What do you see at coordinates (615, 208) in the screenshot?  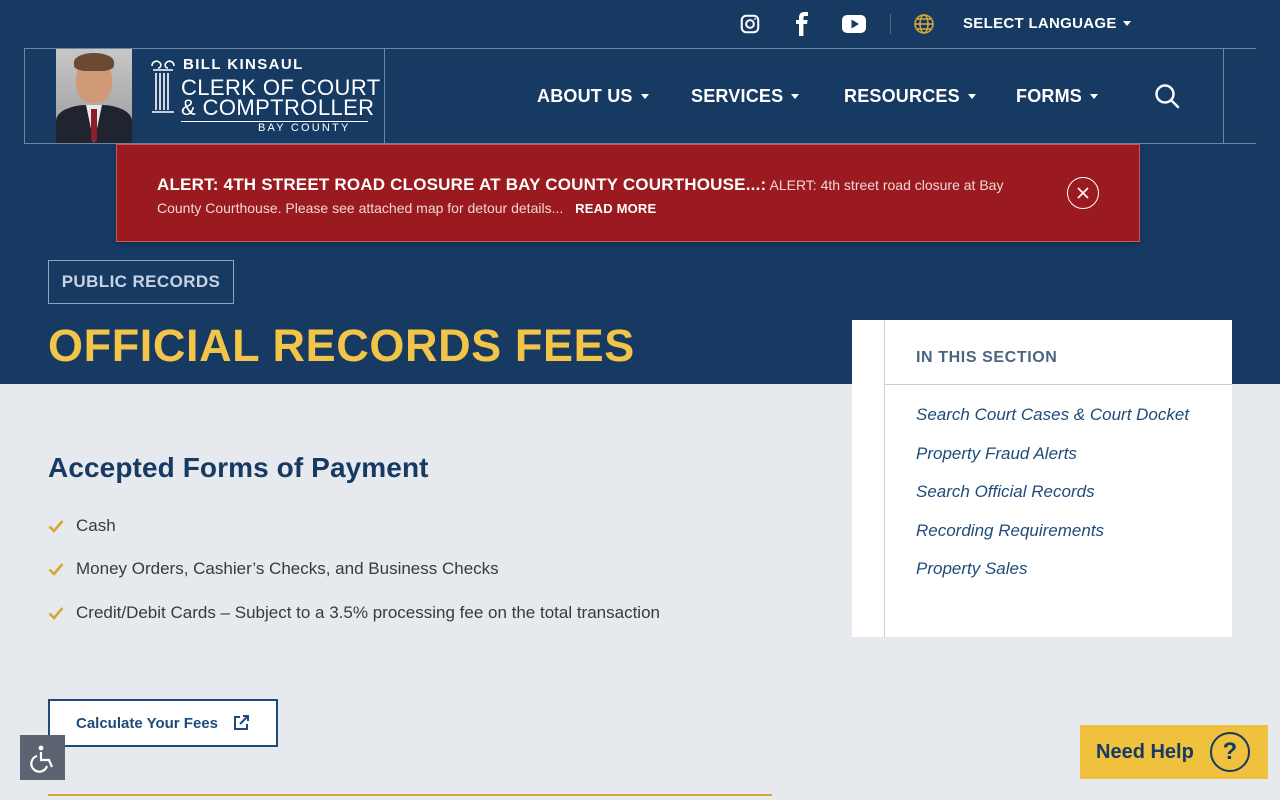 I see `alert-read-more-link: READ MORE` at bounding box center [615, 208].